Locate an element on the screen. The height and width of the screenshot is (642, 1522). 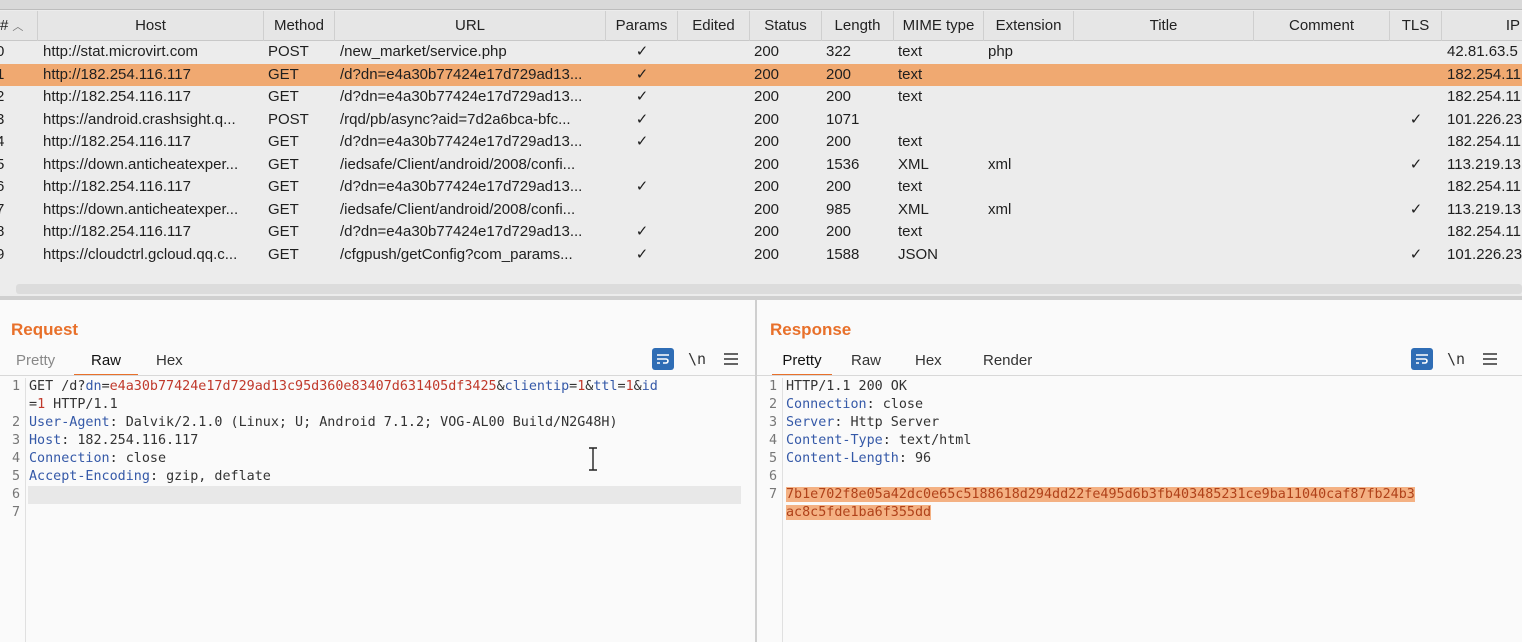
cell-method: GET is located at coordinates (283, 164).